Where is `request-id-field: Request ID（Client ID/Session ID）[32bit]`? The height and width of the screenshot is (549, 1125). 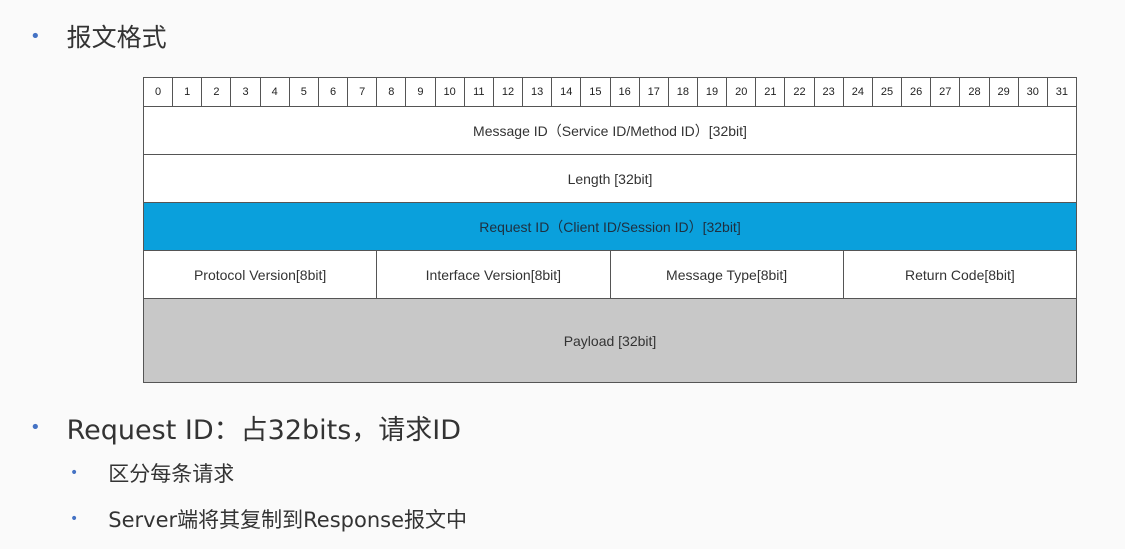 request-id-field: Request ID（Client ID/Session ID）[32bit] is located at coordinates (610, 227).